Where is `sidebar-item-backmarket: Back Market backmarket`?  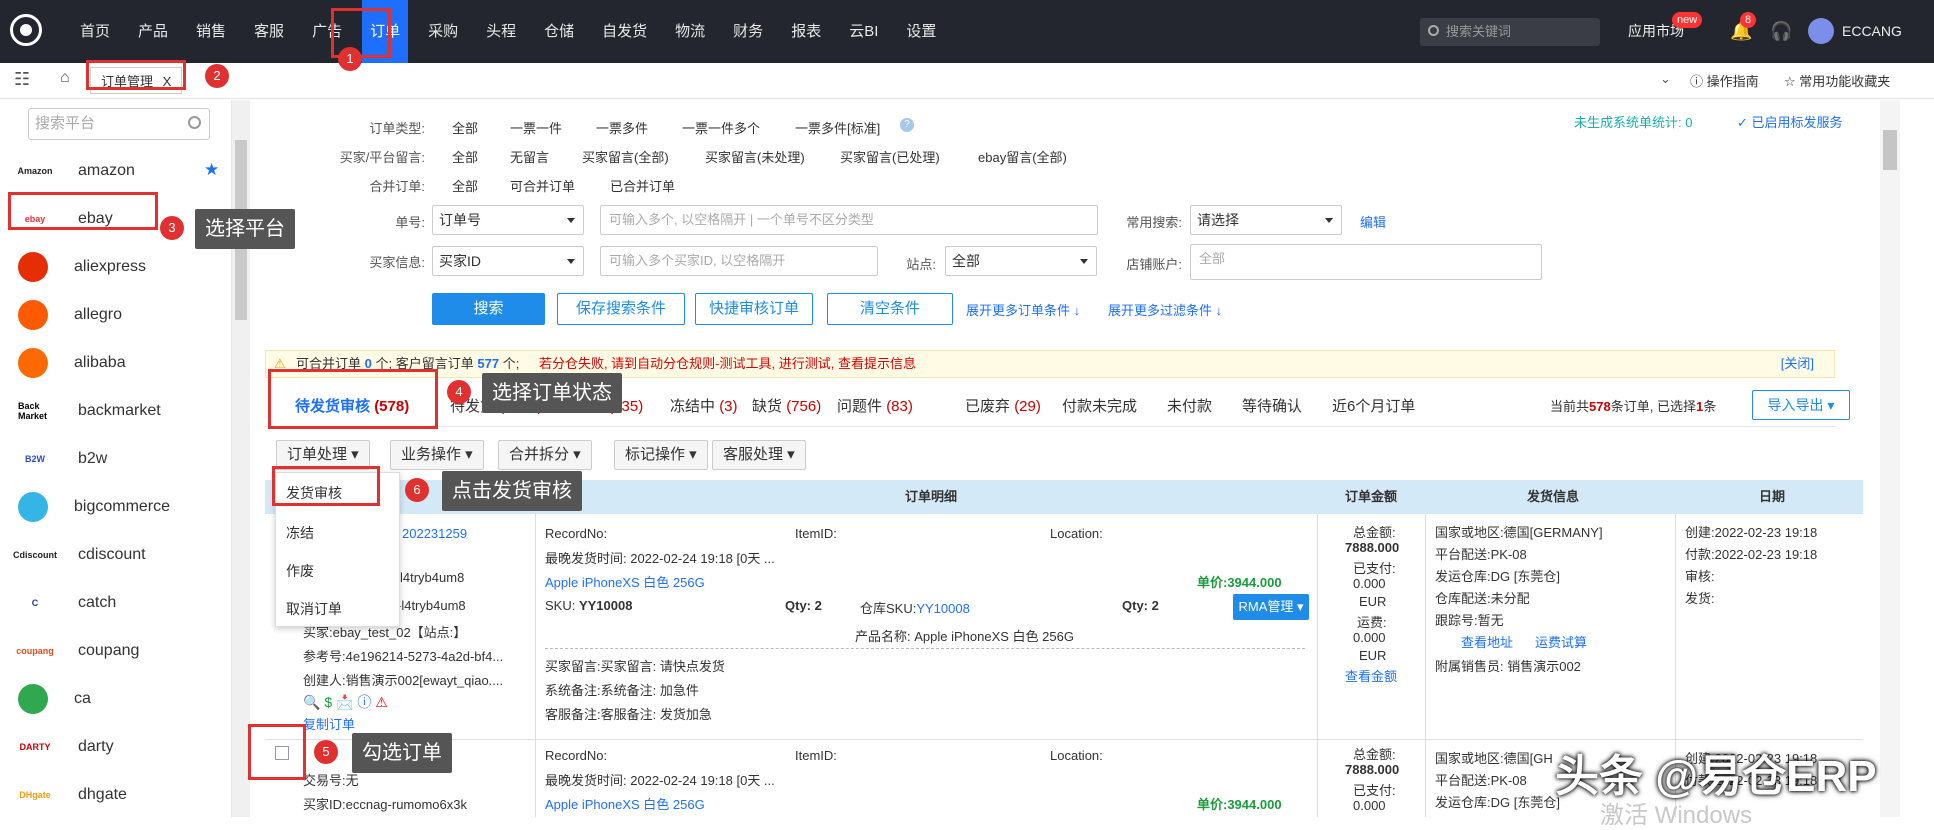
sidebar-item-backmarket: Back Market backmarket is located at coordinates (118, 411).